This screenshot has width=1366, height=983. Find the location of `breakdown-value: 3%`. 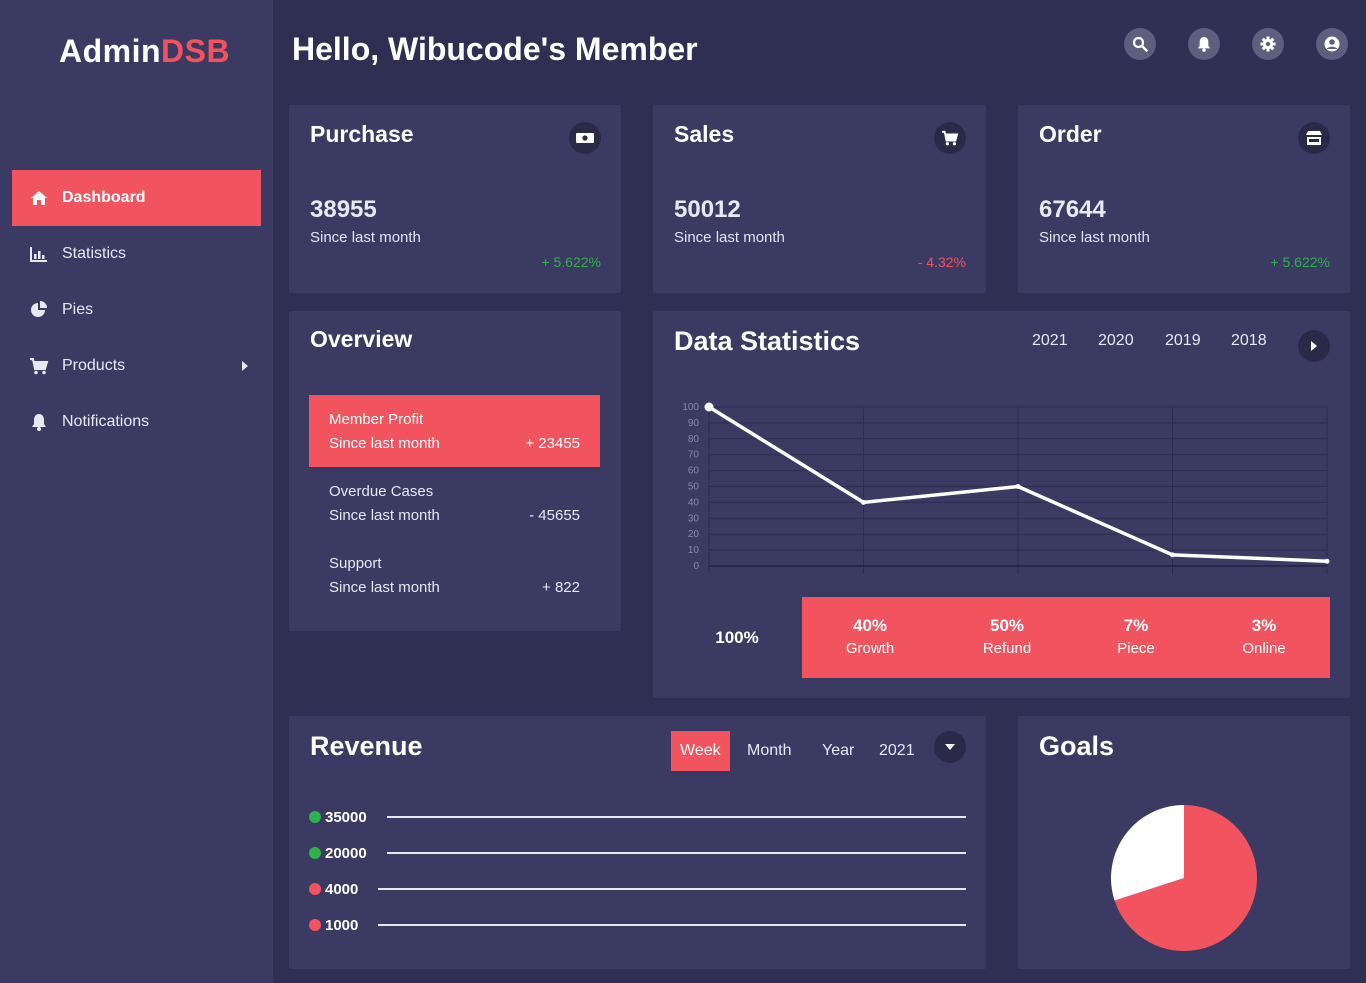

breakdown-value: 3% is located at coordinates (1264, 625).